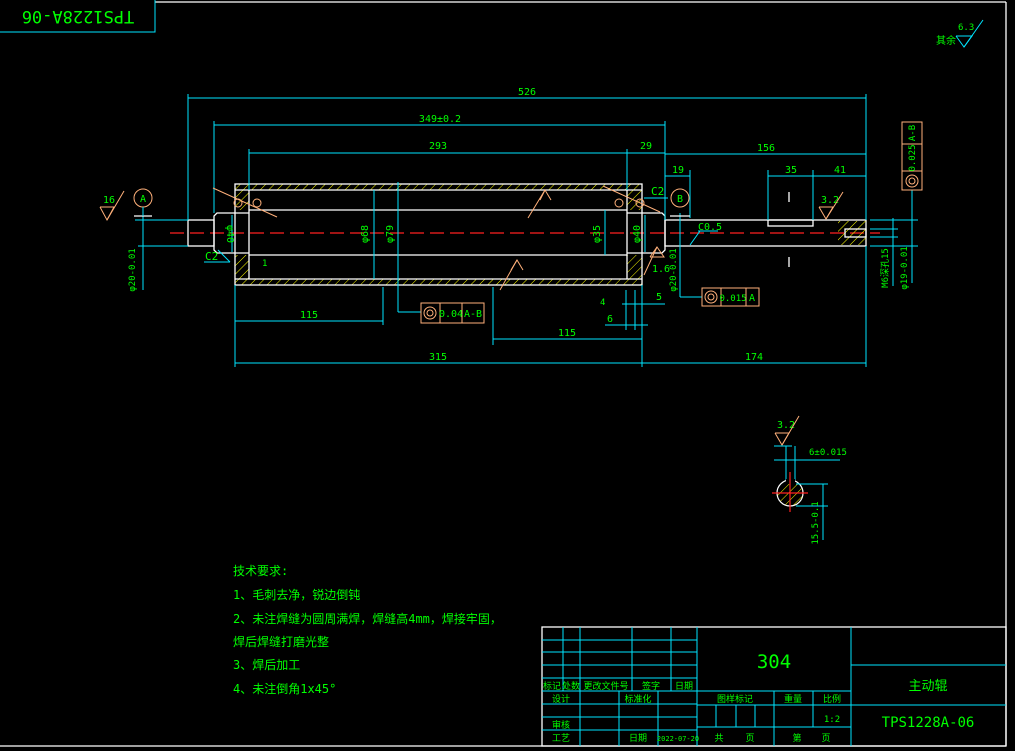 This screenshot has height=751, width=1015. I want to click on svg-text: 15.5-0.1, so click(816, 522).